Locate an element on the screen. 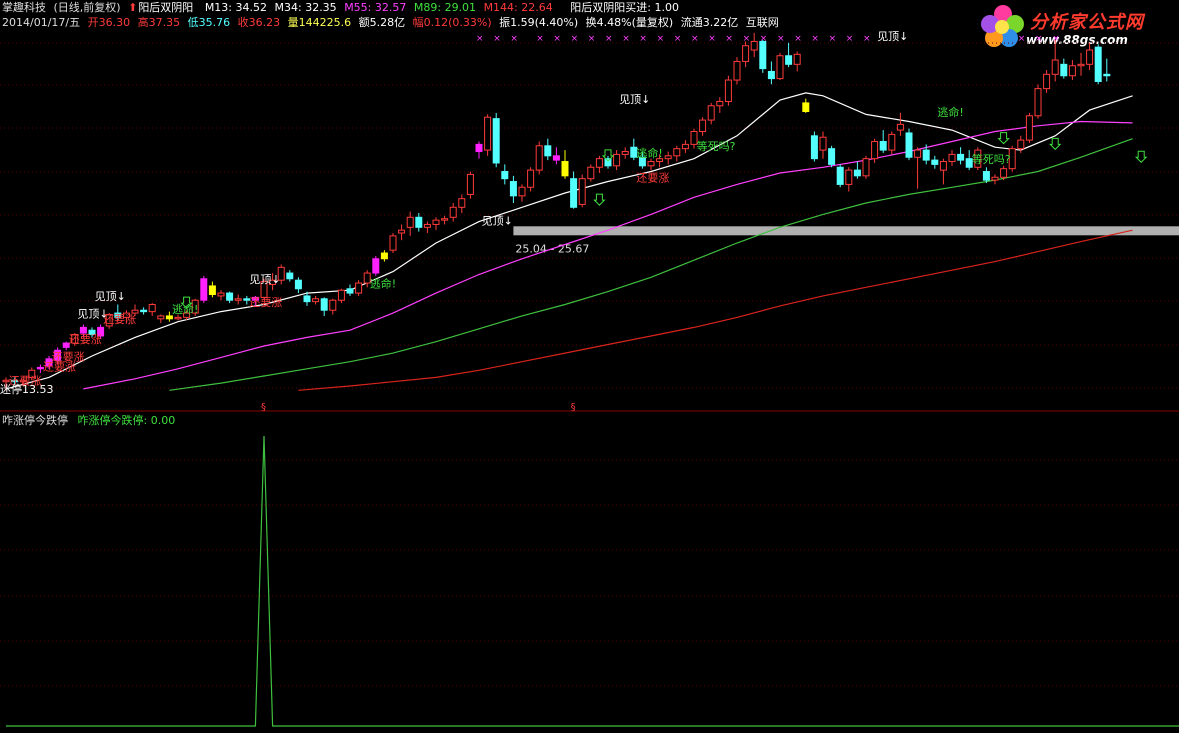  down-arrow-icon is located at coordinates (1141, 156).